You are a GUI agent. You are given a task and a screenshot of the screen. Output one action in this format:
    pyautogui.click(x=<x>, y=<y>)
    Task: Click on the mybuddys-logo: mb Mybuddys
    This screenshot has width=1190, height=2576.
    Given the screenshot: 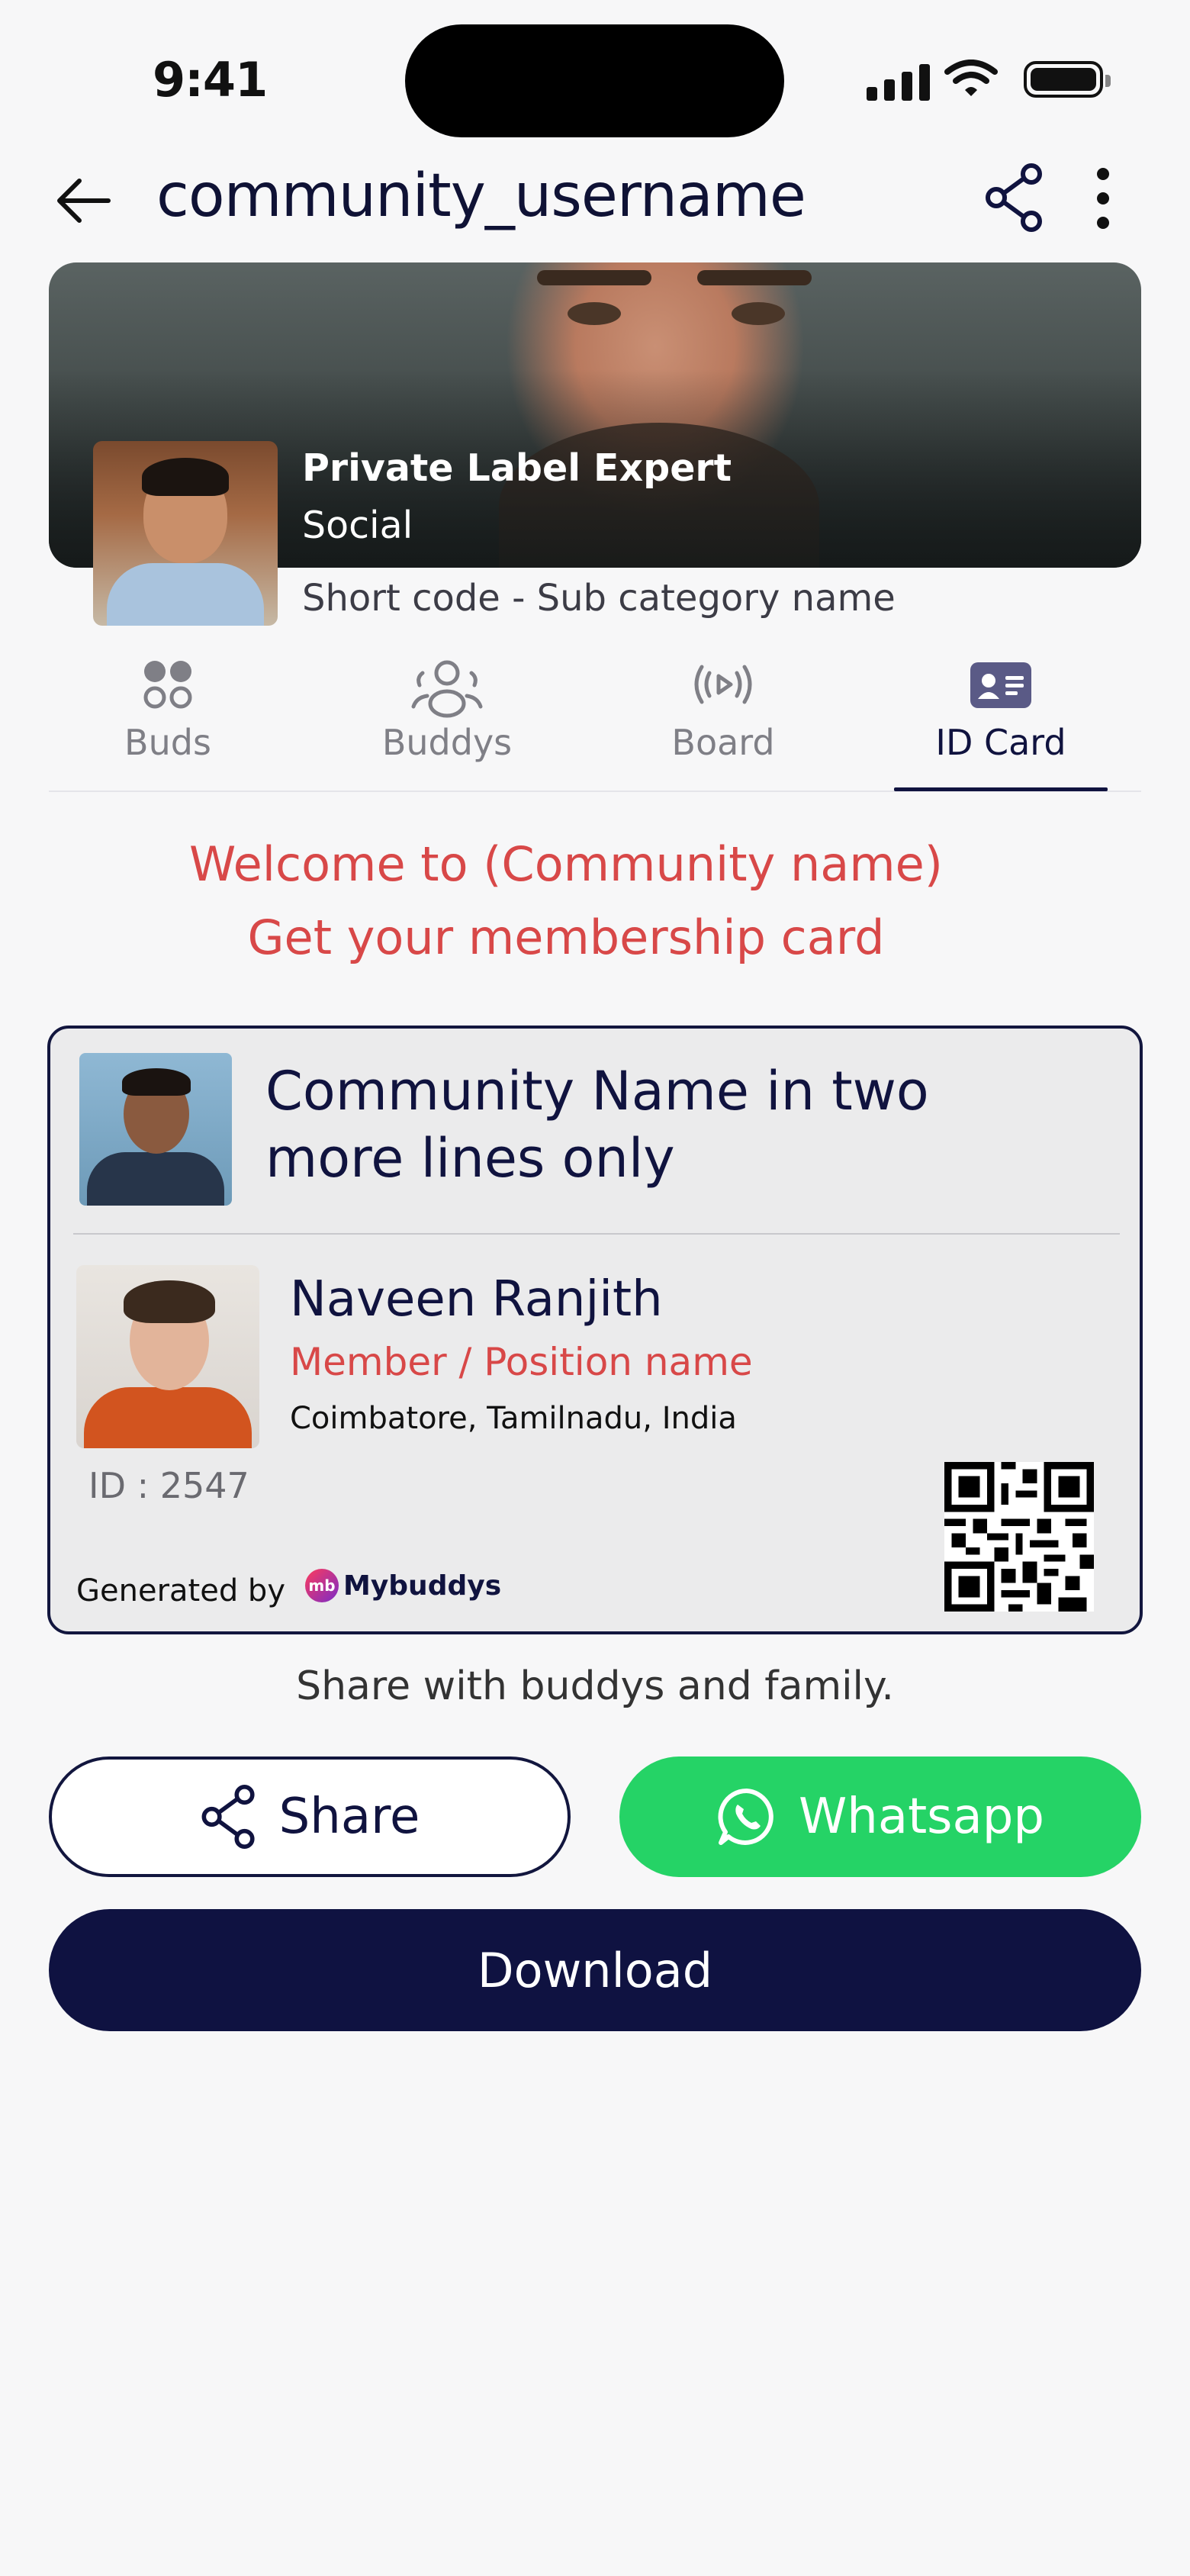 What is the action you would take?
    pyautogui.click(x=403, y=1585)
    